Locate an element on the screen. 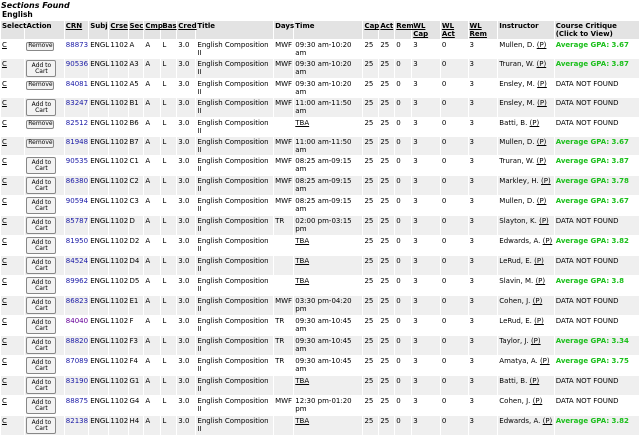  crn-link: 83247 is located at coordinates (77, 103).